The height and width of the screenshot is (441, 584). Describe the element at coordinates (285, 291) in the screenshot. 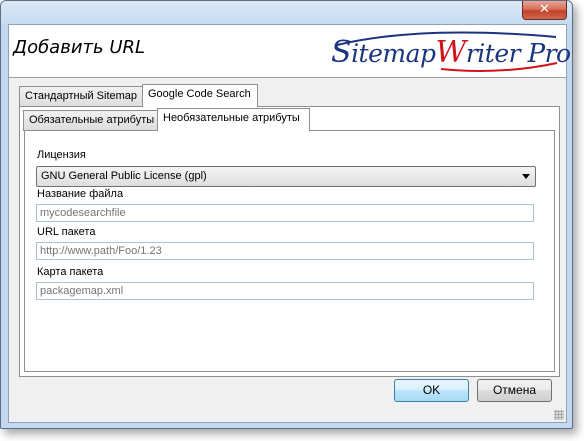

I see `package-map-input` at that location.